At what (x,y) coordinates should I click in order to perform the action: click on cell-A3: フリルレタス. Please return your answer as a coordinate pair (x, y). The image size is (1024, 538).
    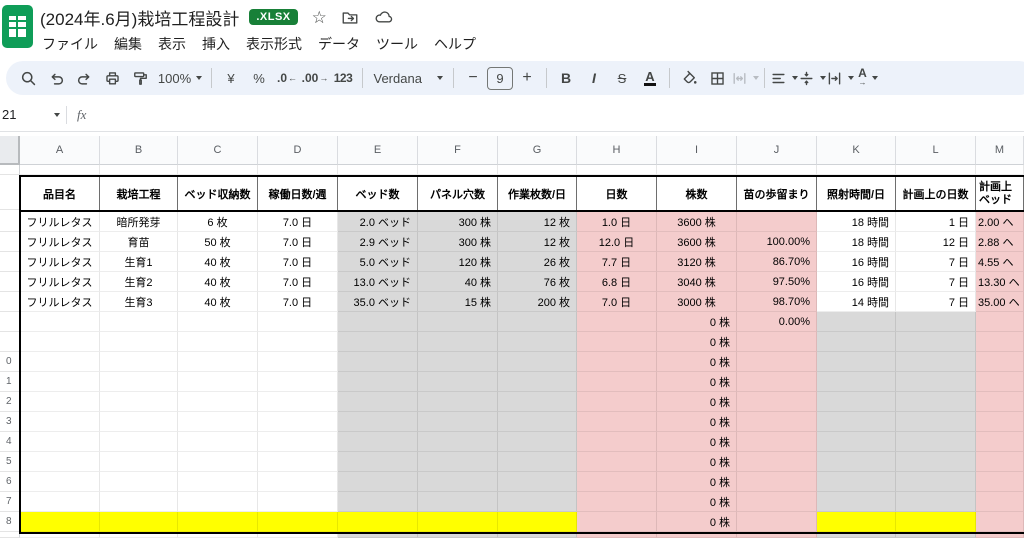
    Looking at the image, I should click on (60, 222).